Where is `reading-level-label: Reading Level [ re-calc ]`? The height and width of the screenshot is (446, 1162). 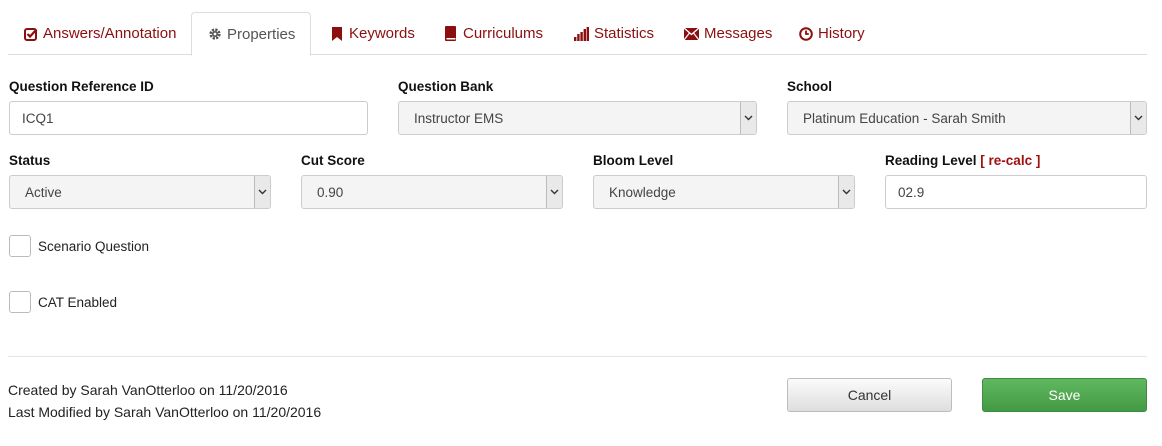
reading-level-label: Reading Level [ re-calc ] is located at coordinates (962, 160).